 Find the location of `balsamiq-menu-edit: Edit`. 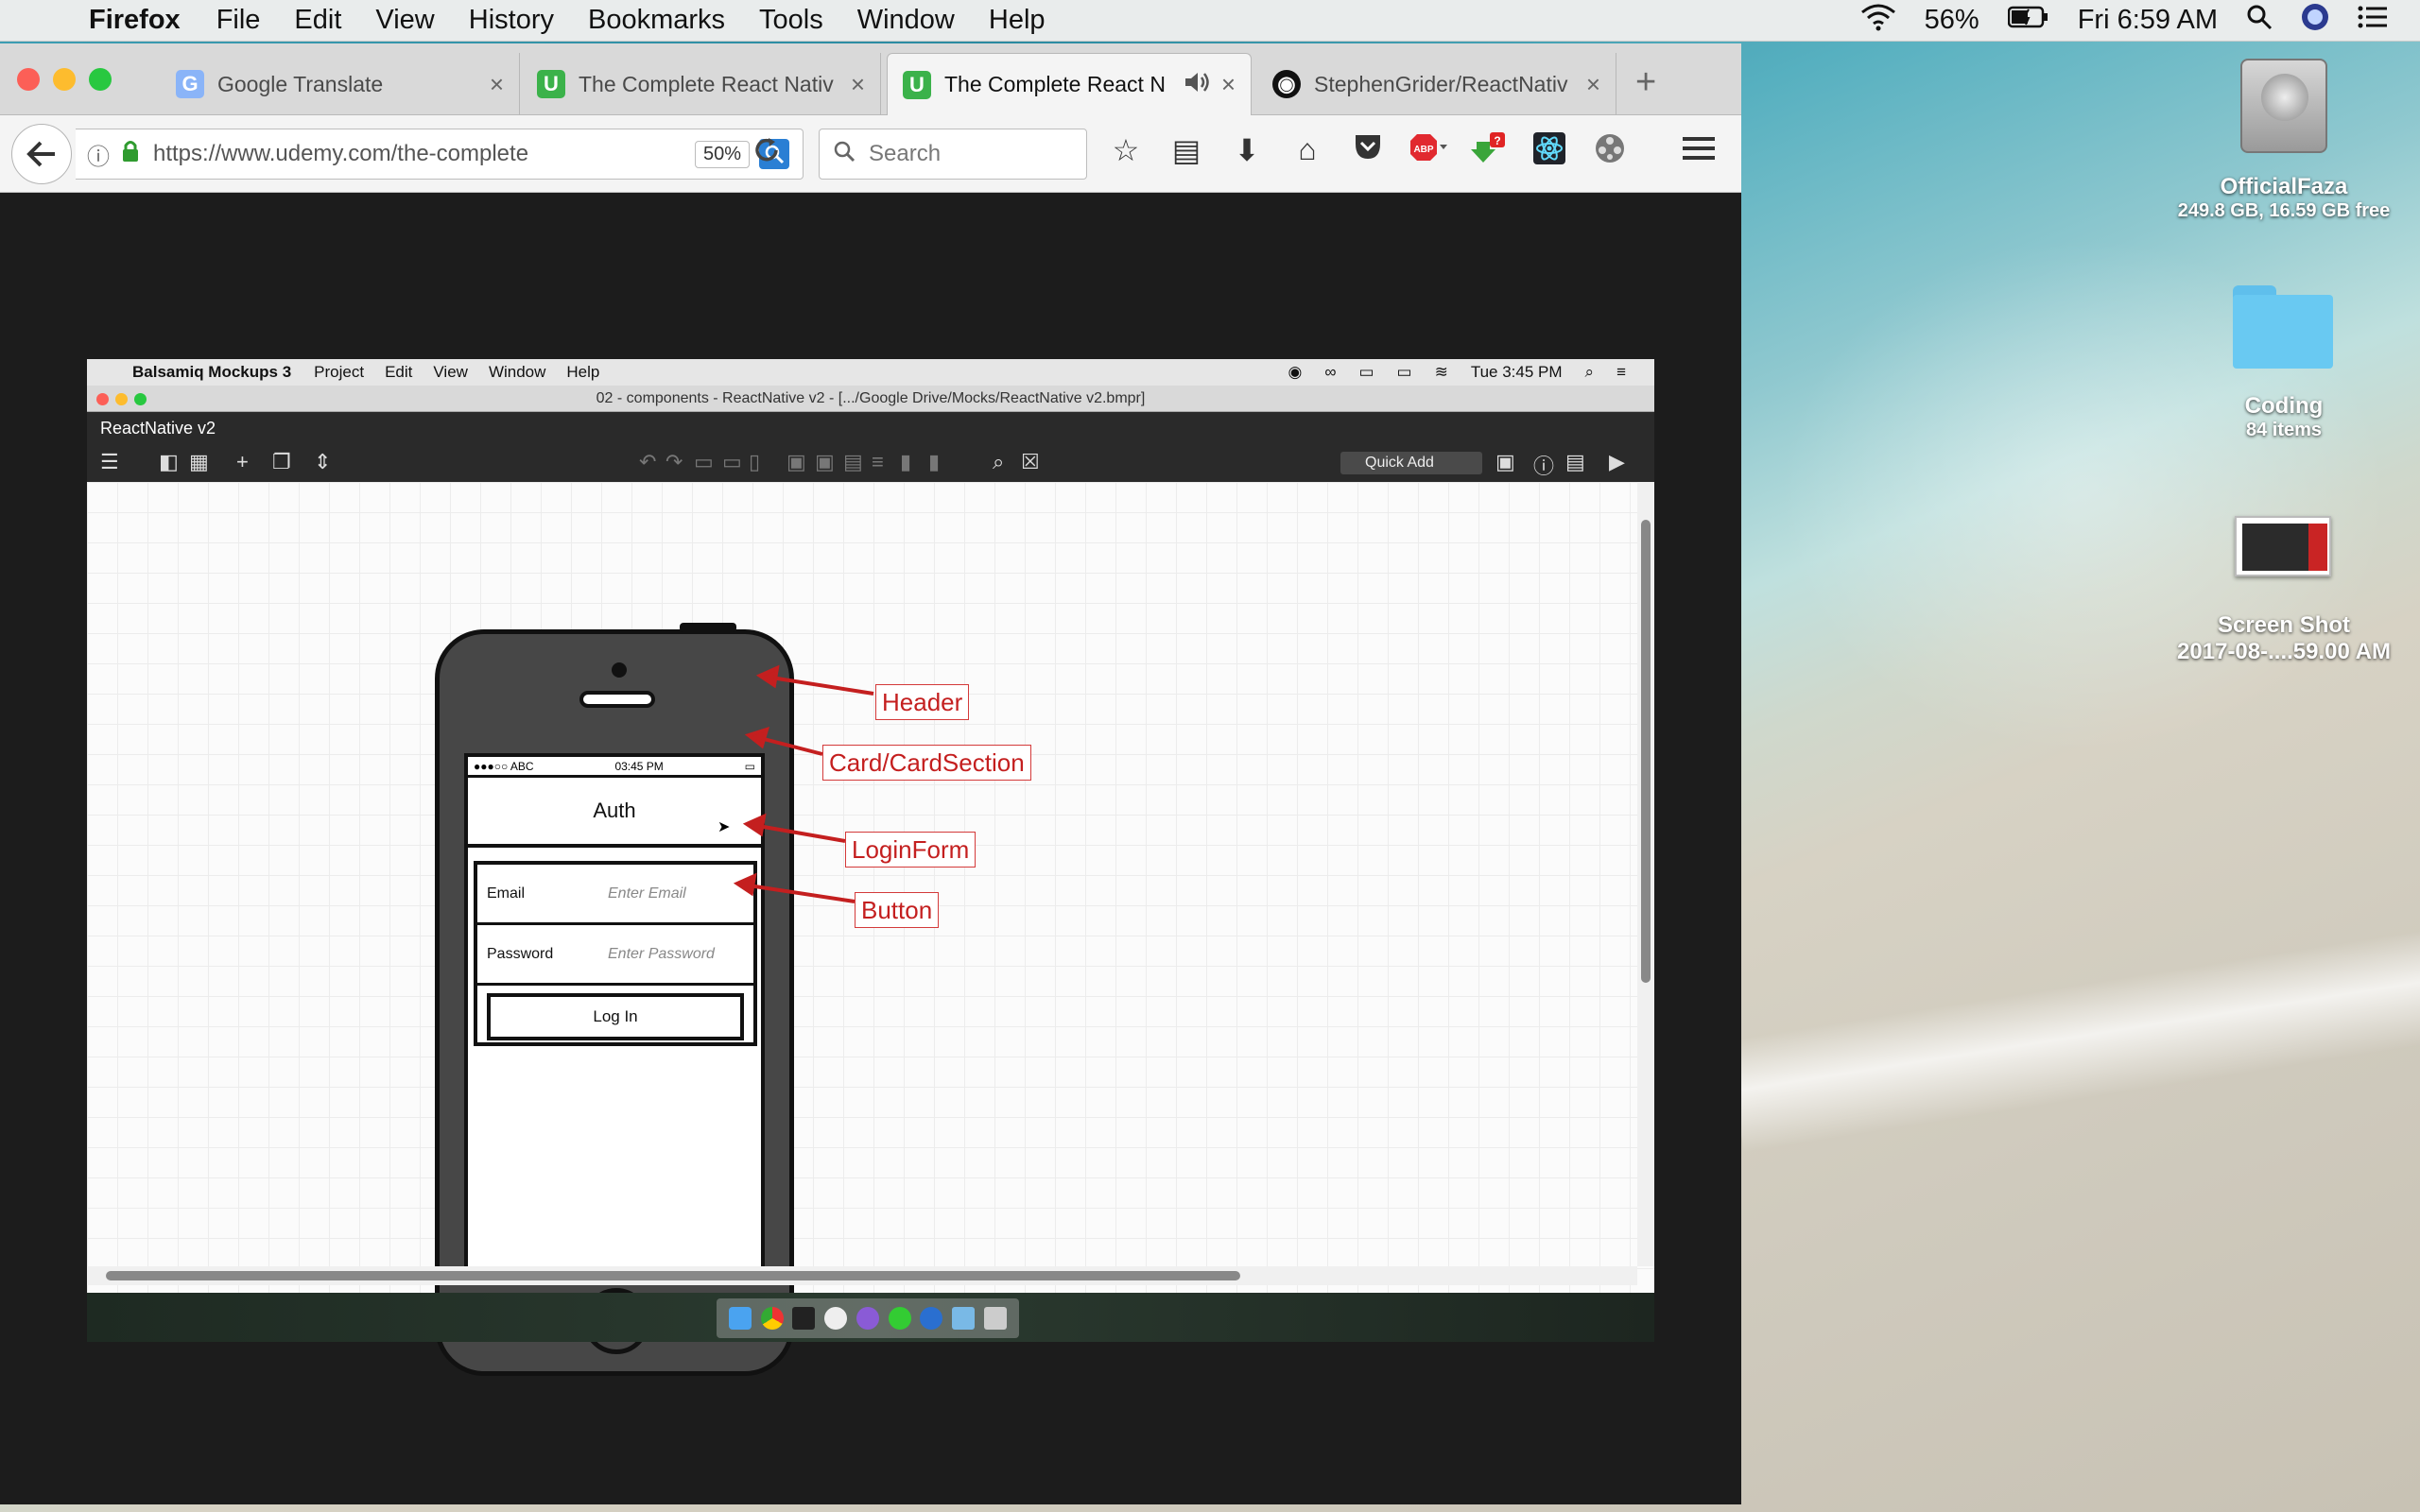

balsamiq-menu-edit: Edit is located at coordinates (399, 372).